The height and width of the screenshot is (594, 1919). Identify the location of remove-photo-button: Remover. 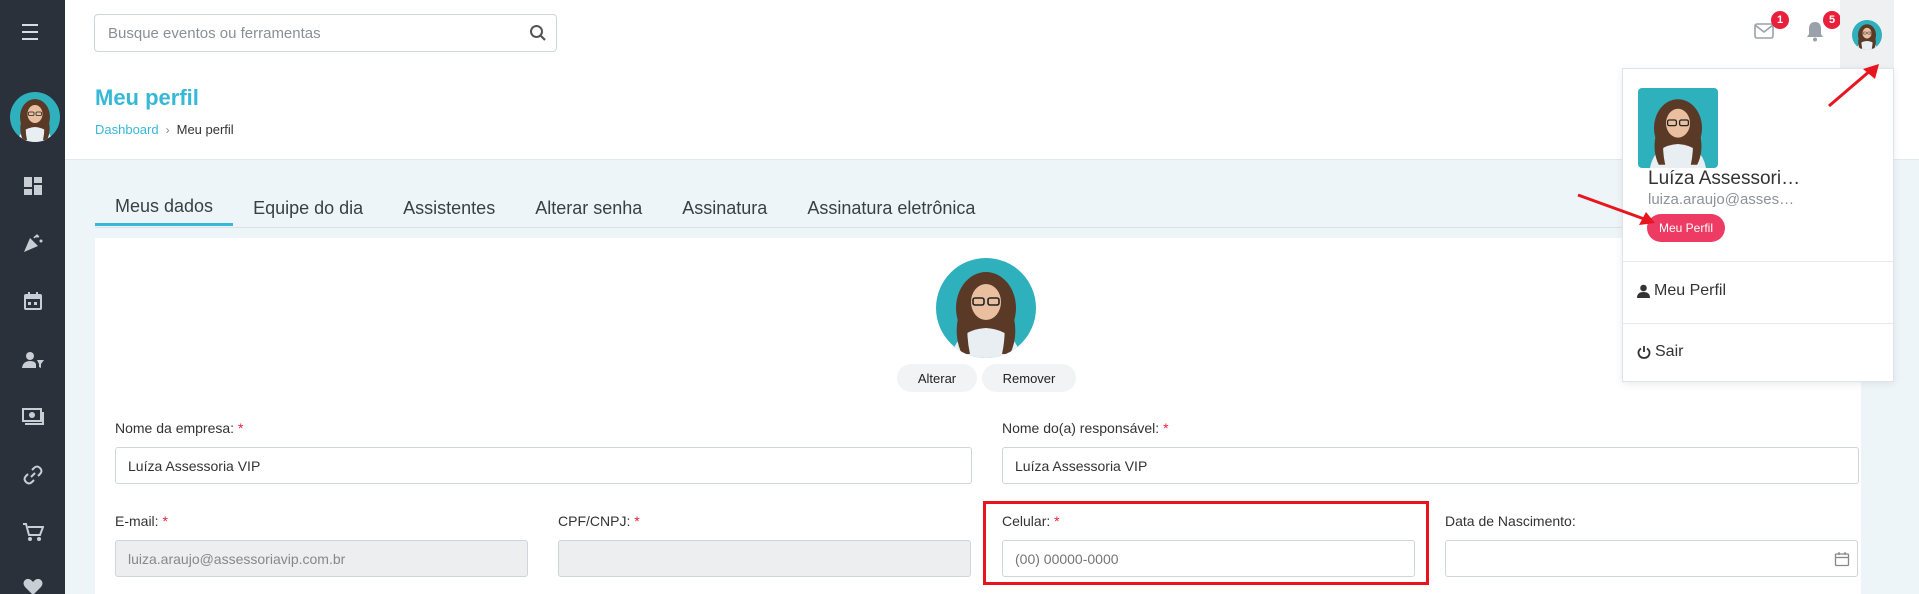
(1029, 378).